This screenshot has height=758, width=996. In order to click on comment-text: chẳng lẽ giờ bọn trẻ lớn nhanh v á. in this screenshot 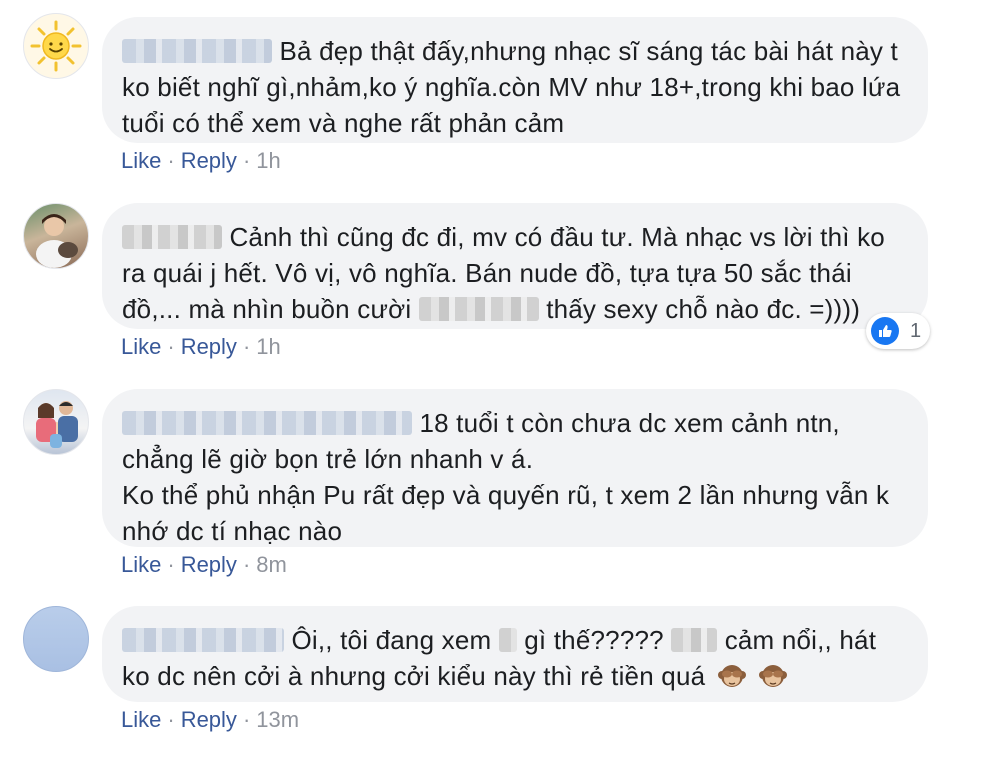, I will do `click(328, 459)`.